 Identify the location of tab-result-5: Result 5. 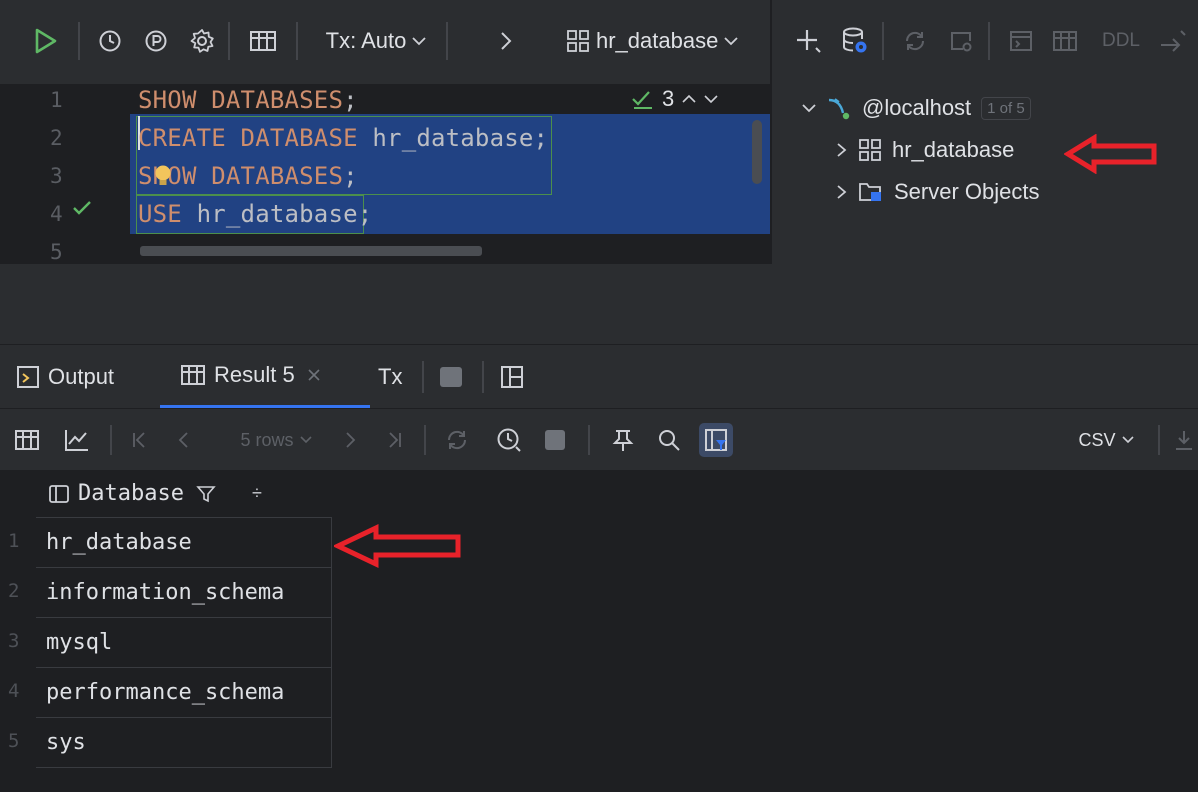
(265, 377).